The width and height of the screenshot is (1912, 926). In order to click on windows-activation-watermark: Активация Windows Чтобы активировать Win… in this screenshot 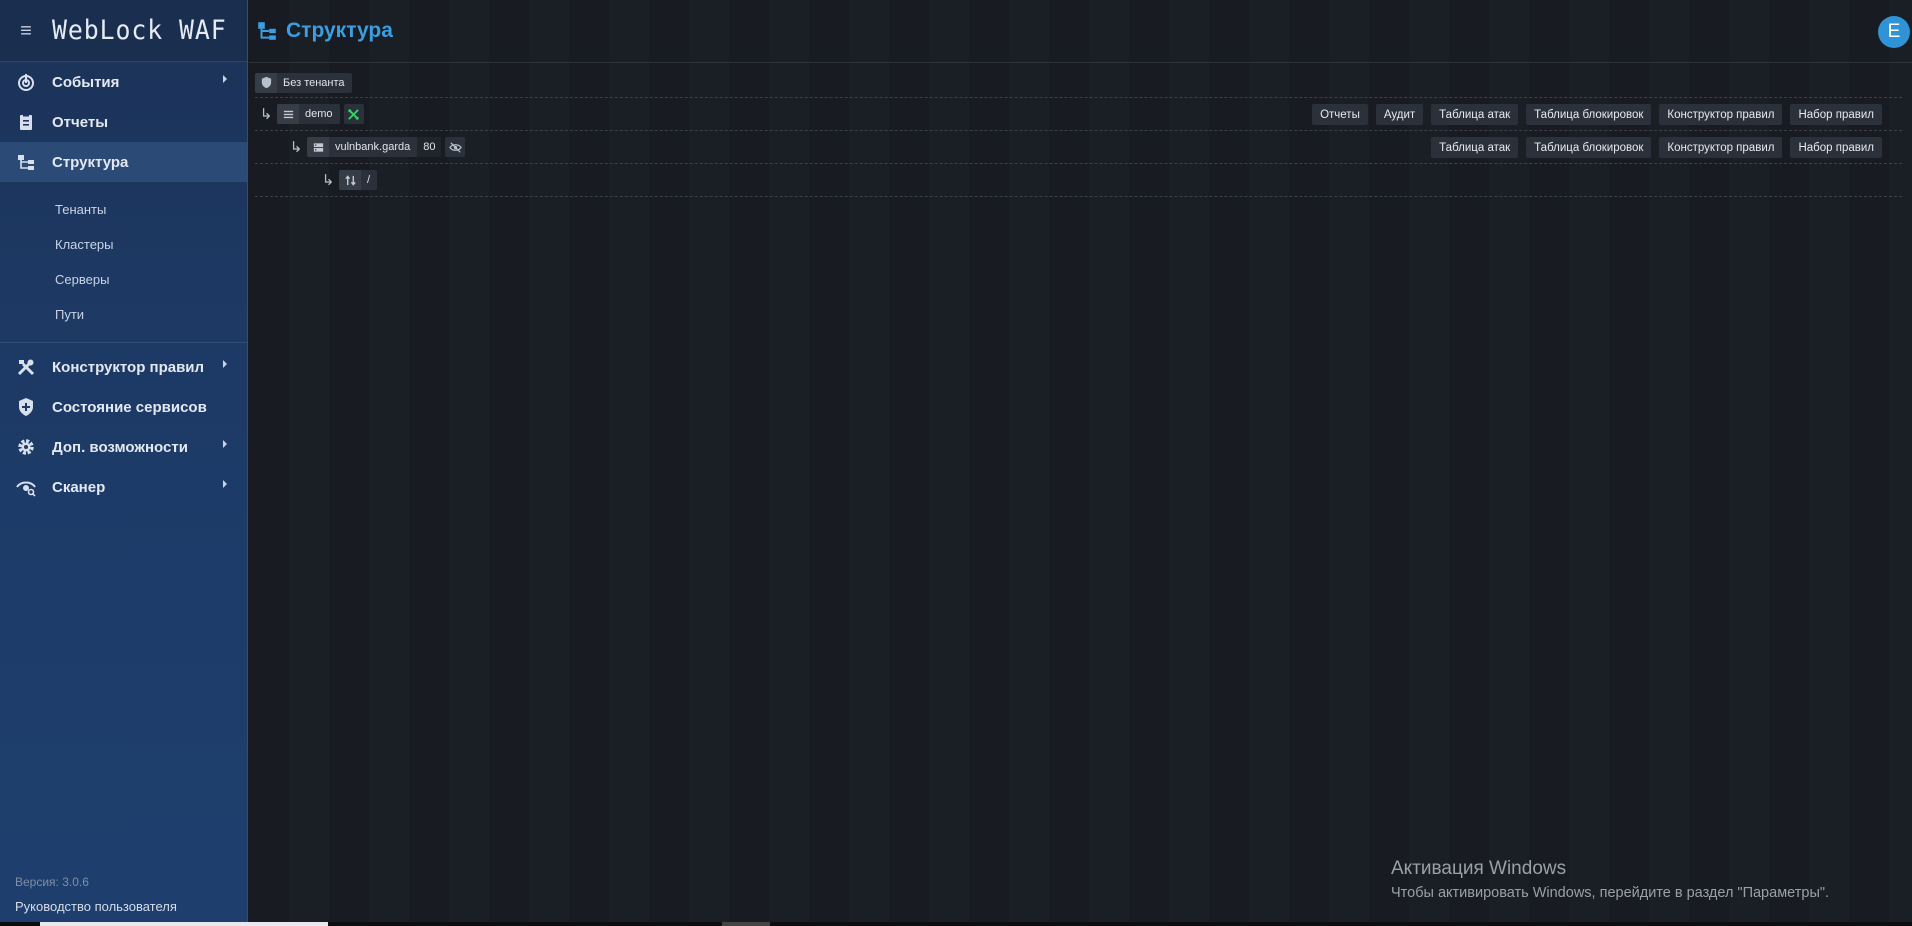, I will do `click(1610, 879)`.